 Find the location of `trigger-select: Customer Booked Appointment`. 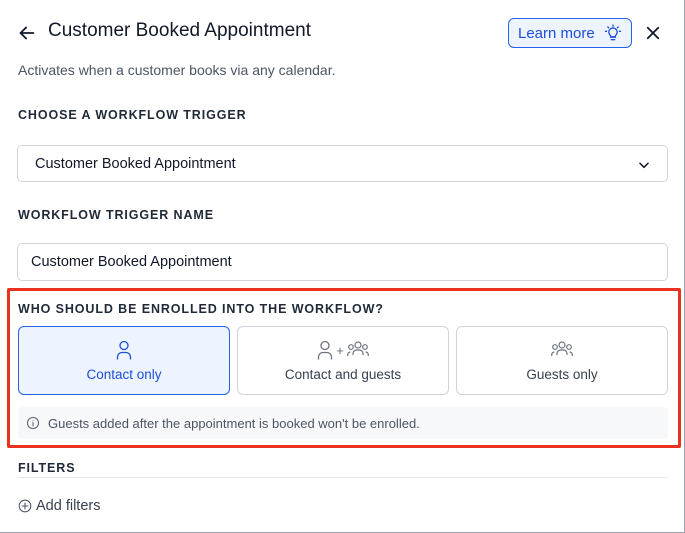

trigger-select: Customer Booked Appointment is located at coordinates (342, 163).